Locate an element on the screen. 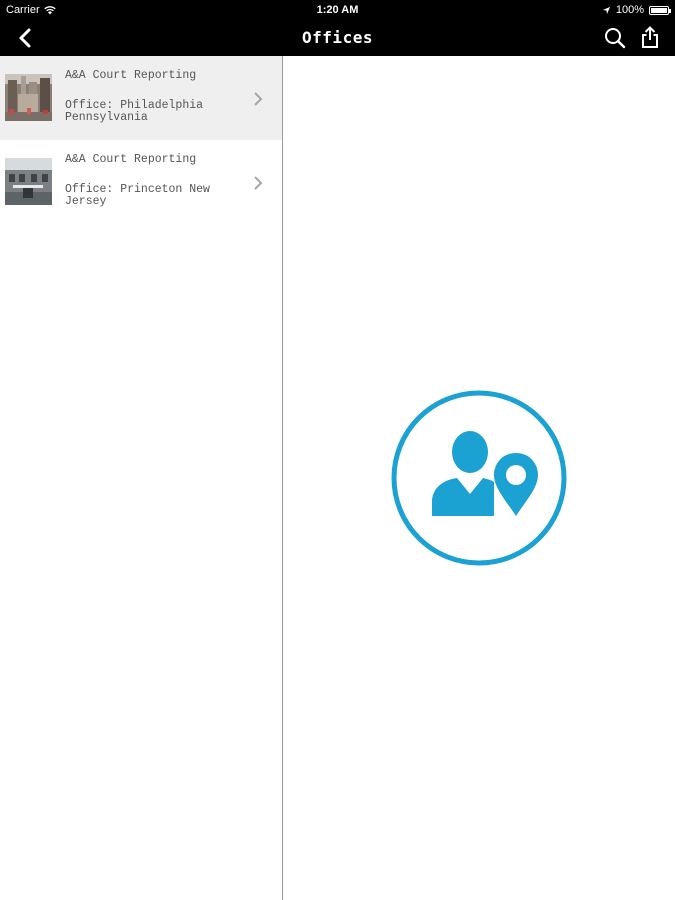 Image resolution: width=675 pixels, height=900 pixels. share-icon is located at coordinates (650, 38).